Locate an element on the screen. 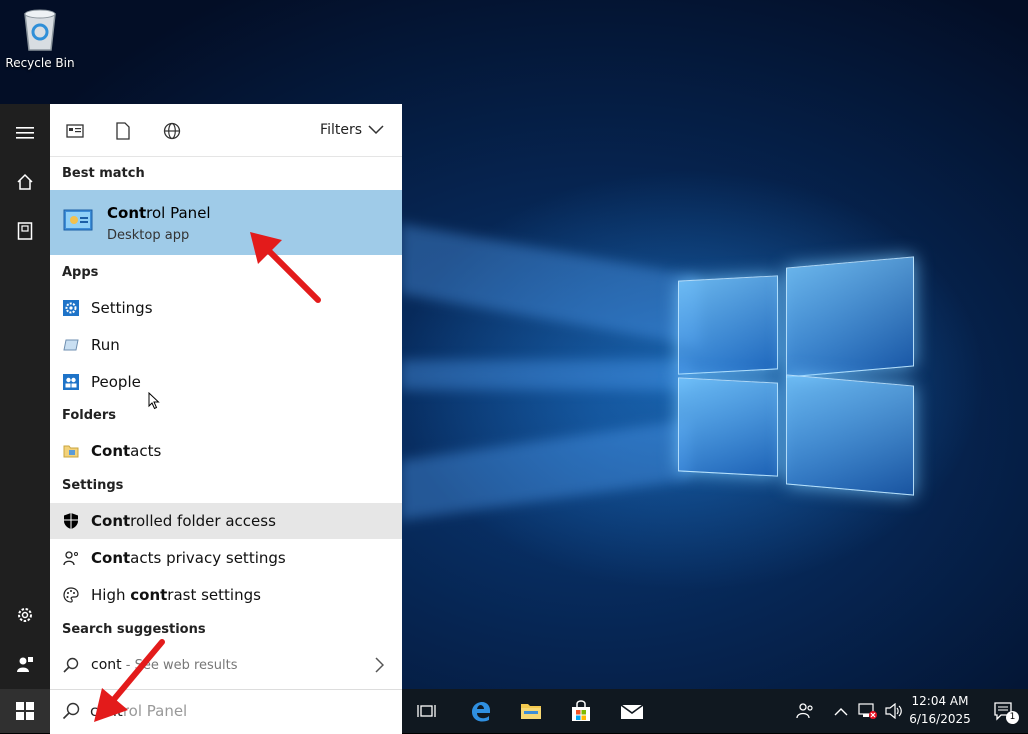 This screenshot has height=734, width=1028. web-scope-button is located at coordinates (172, 131).